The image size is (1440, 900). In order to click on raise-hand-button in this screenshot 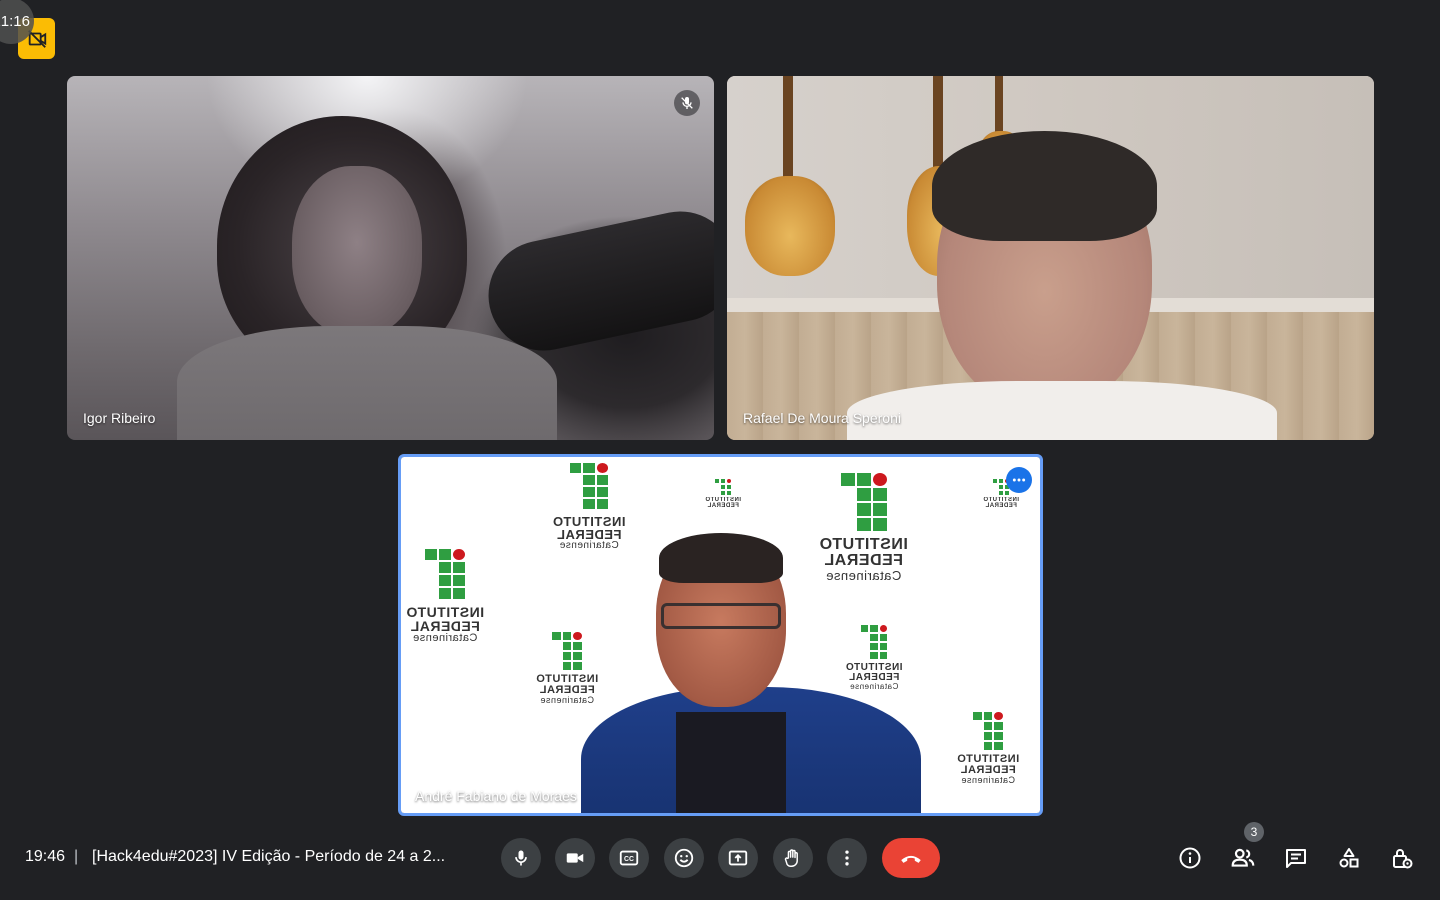, I will do `click(793, 858)`.